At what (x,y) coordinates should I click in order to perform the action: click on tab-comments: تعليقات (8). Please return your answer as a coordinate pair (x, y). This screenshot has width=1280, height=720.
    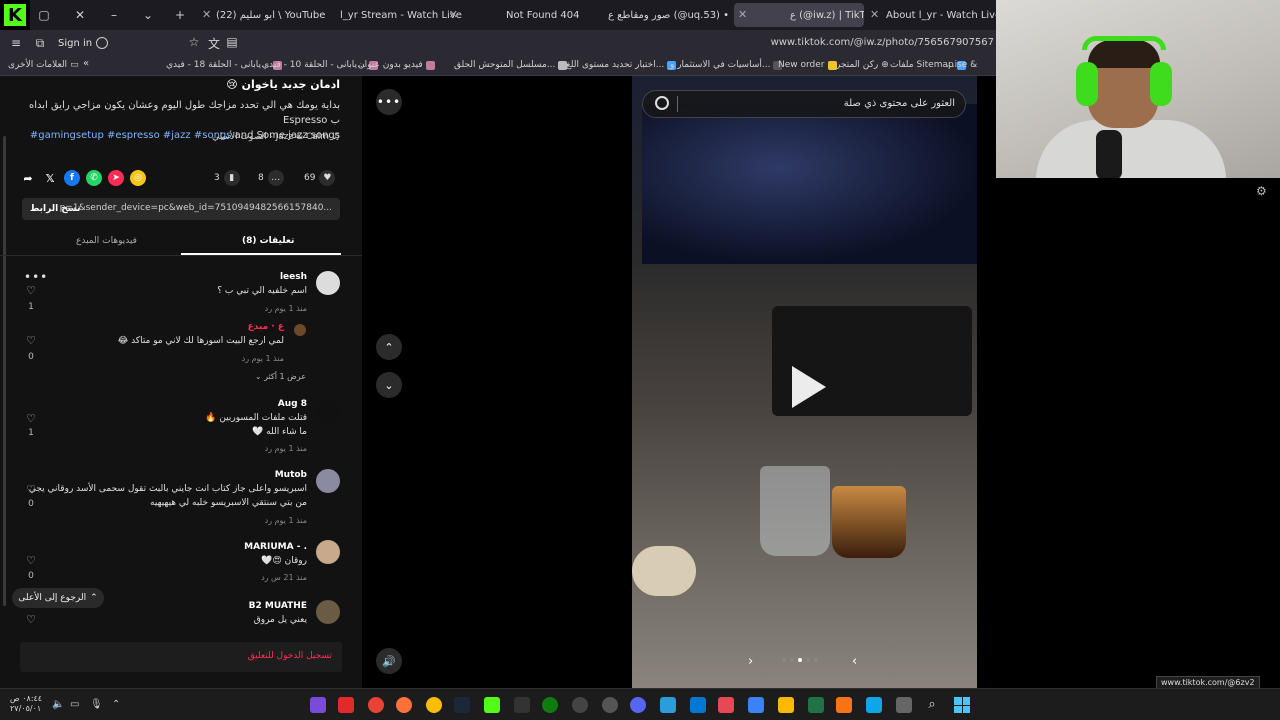
    Looking at the image, I should click on (268, 241).